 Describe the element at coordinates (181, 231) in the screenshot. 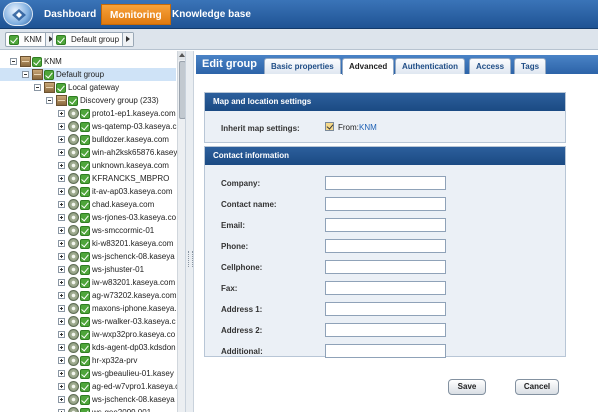

I see `tree-scrollbar` at that location.